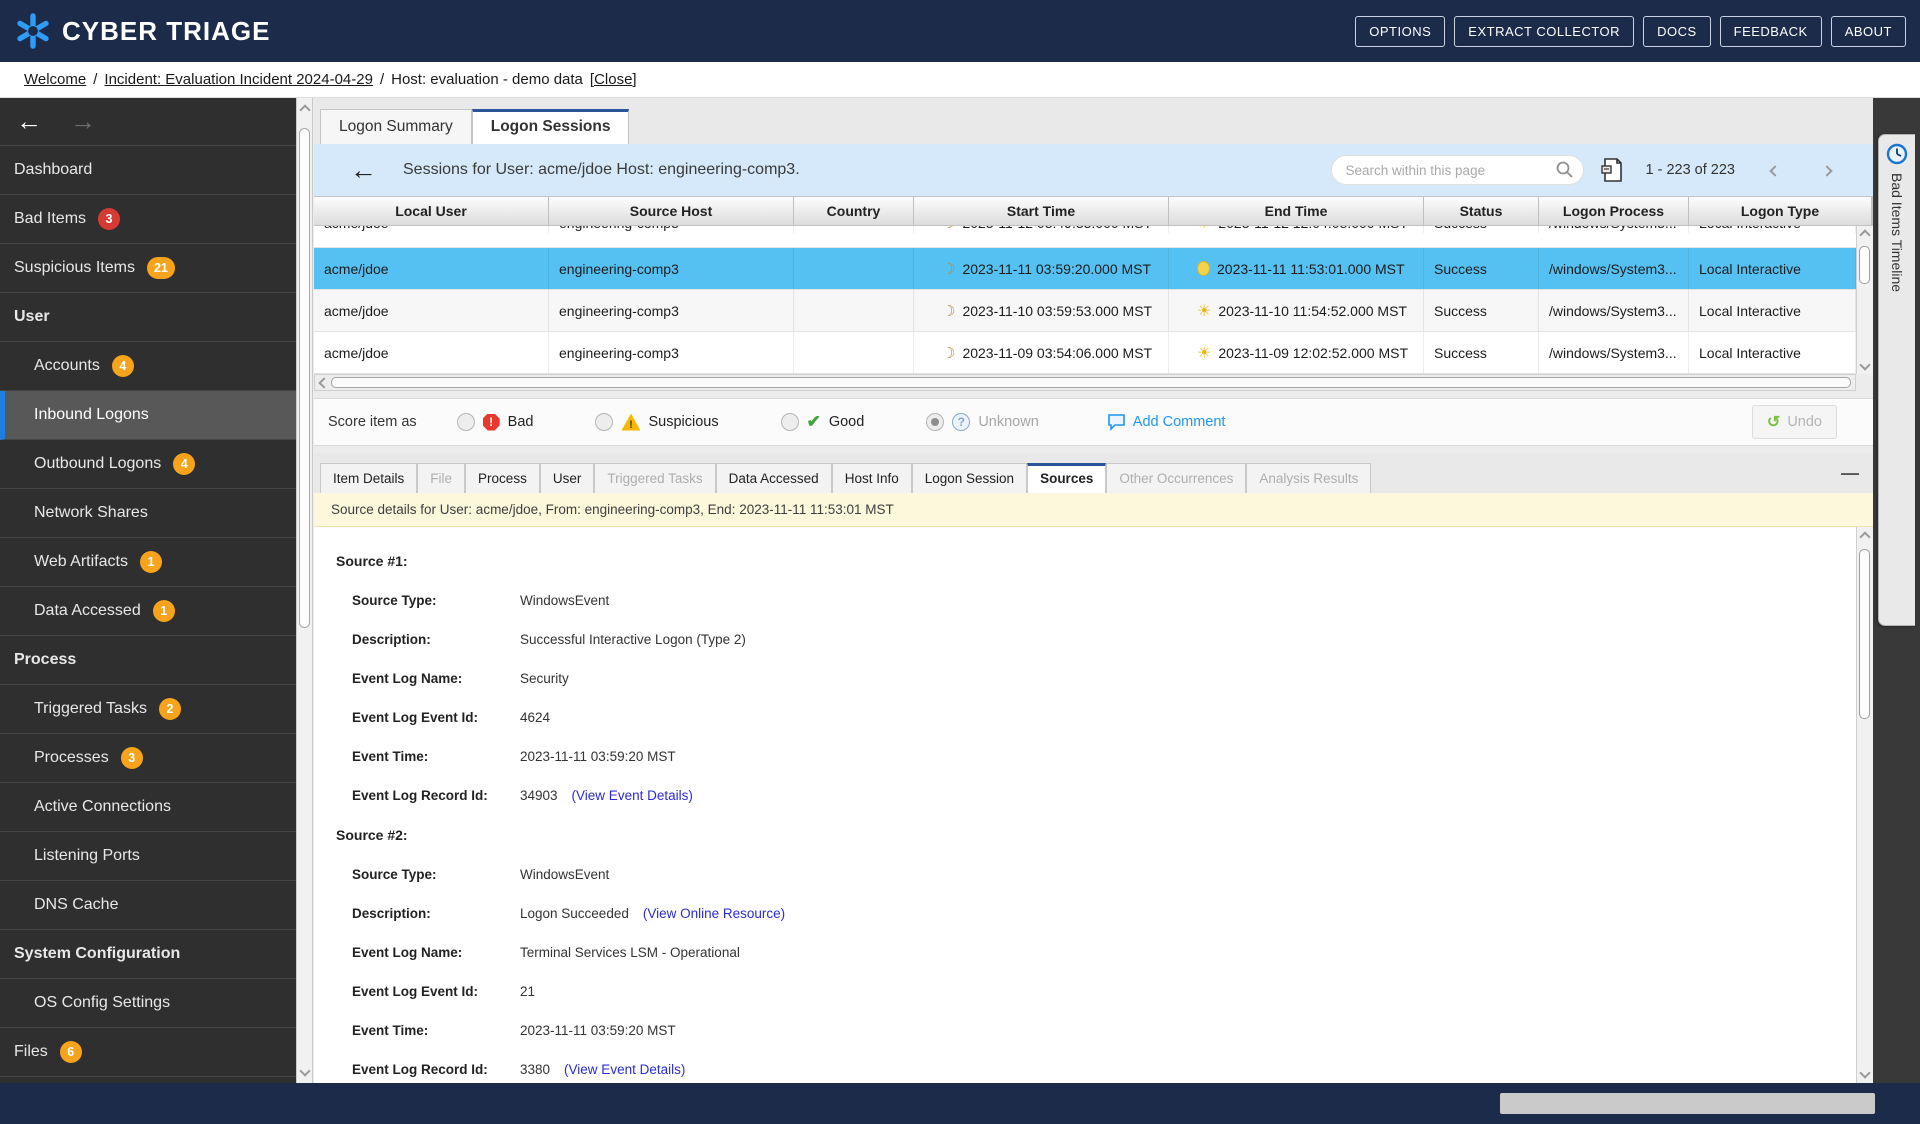 The height and width of the screenshot is (1124, 1920). Describe the element at coordinates (1794, 422) in the screenshot. I see `undo-button: ↺ Undo` at that location.